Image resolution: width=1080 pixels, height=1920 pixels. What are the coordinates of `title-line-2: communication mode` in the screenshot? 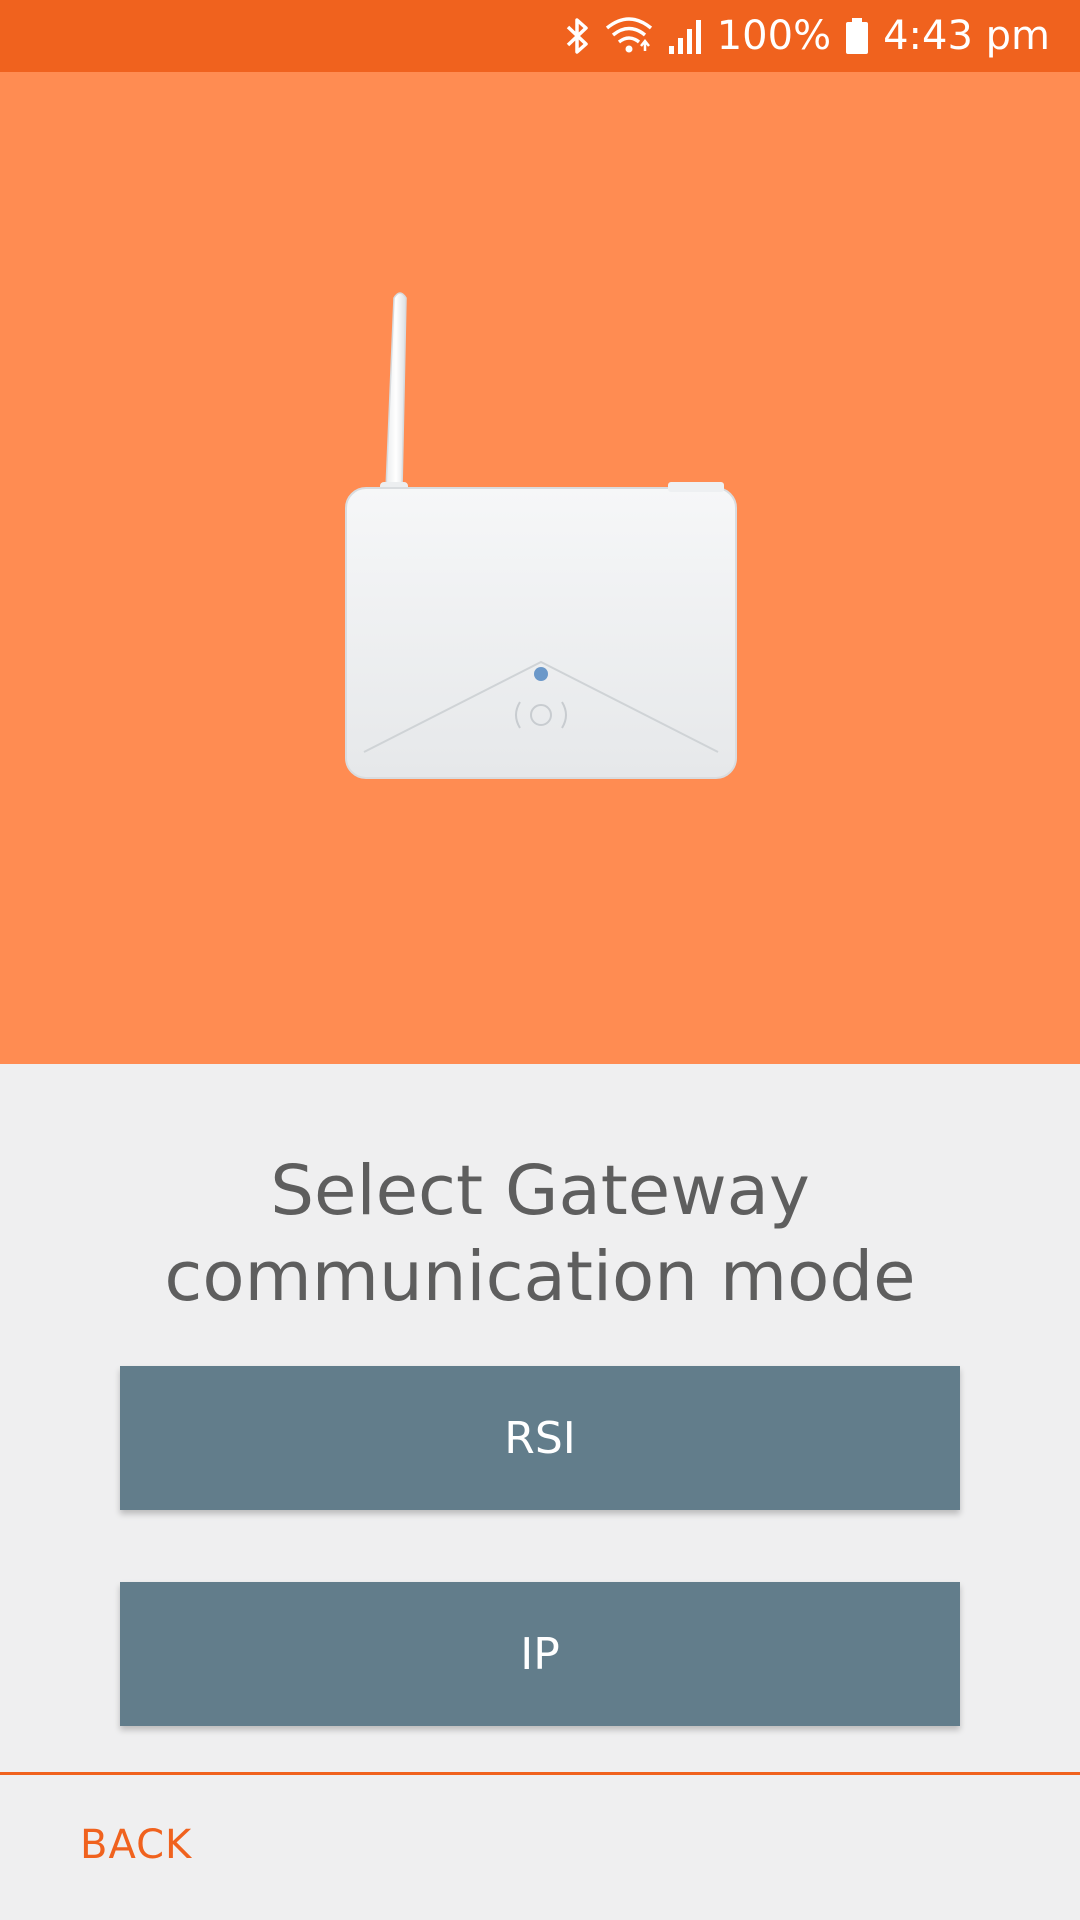 It's located at (540, 1277).